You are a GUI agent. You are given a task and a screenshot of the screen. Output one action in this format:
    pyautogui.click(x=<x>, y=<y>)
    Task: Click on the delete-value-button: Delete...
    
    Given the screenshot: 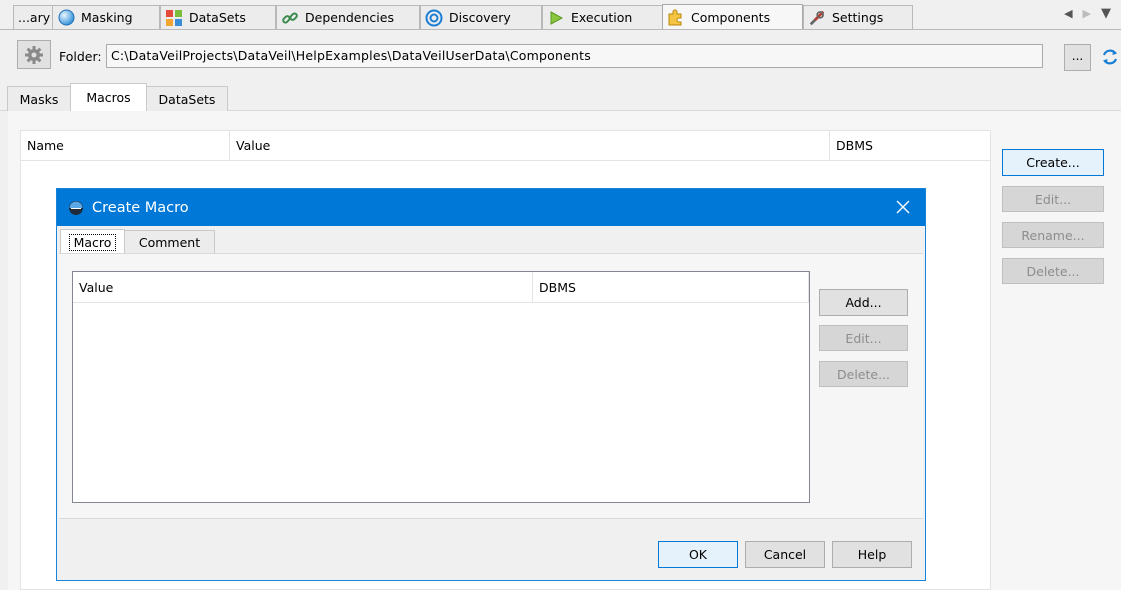 What is the action you would take?
    pyautogui.click(x=863, y=374)
    